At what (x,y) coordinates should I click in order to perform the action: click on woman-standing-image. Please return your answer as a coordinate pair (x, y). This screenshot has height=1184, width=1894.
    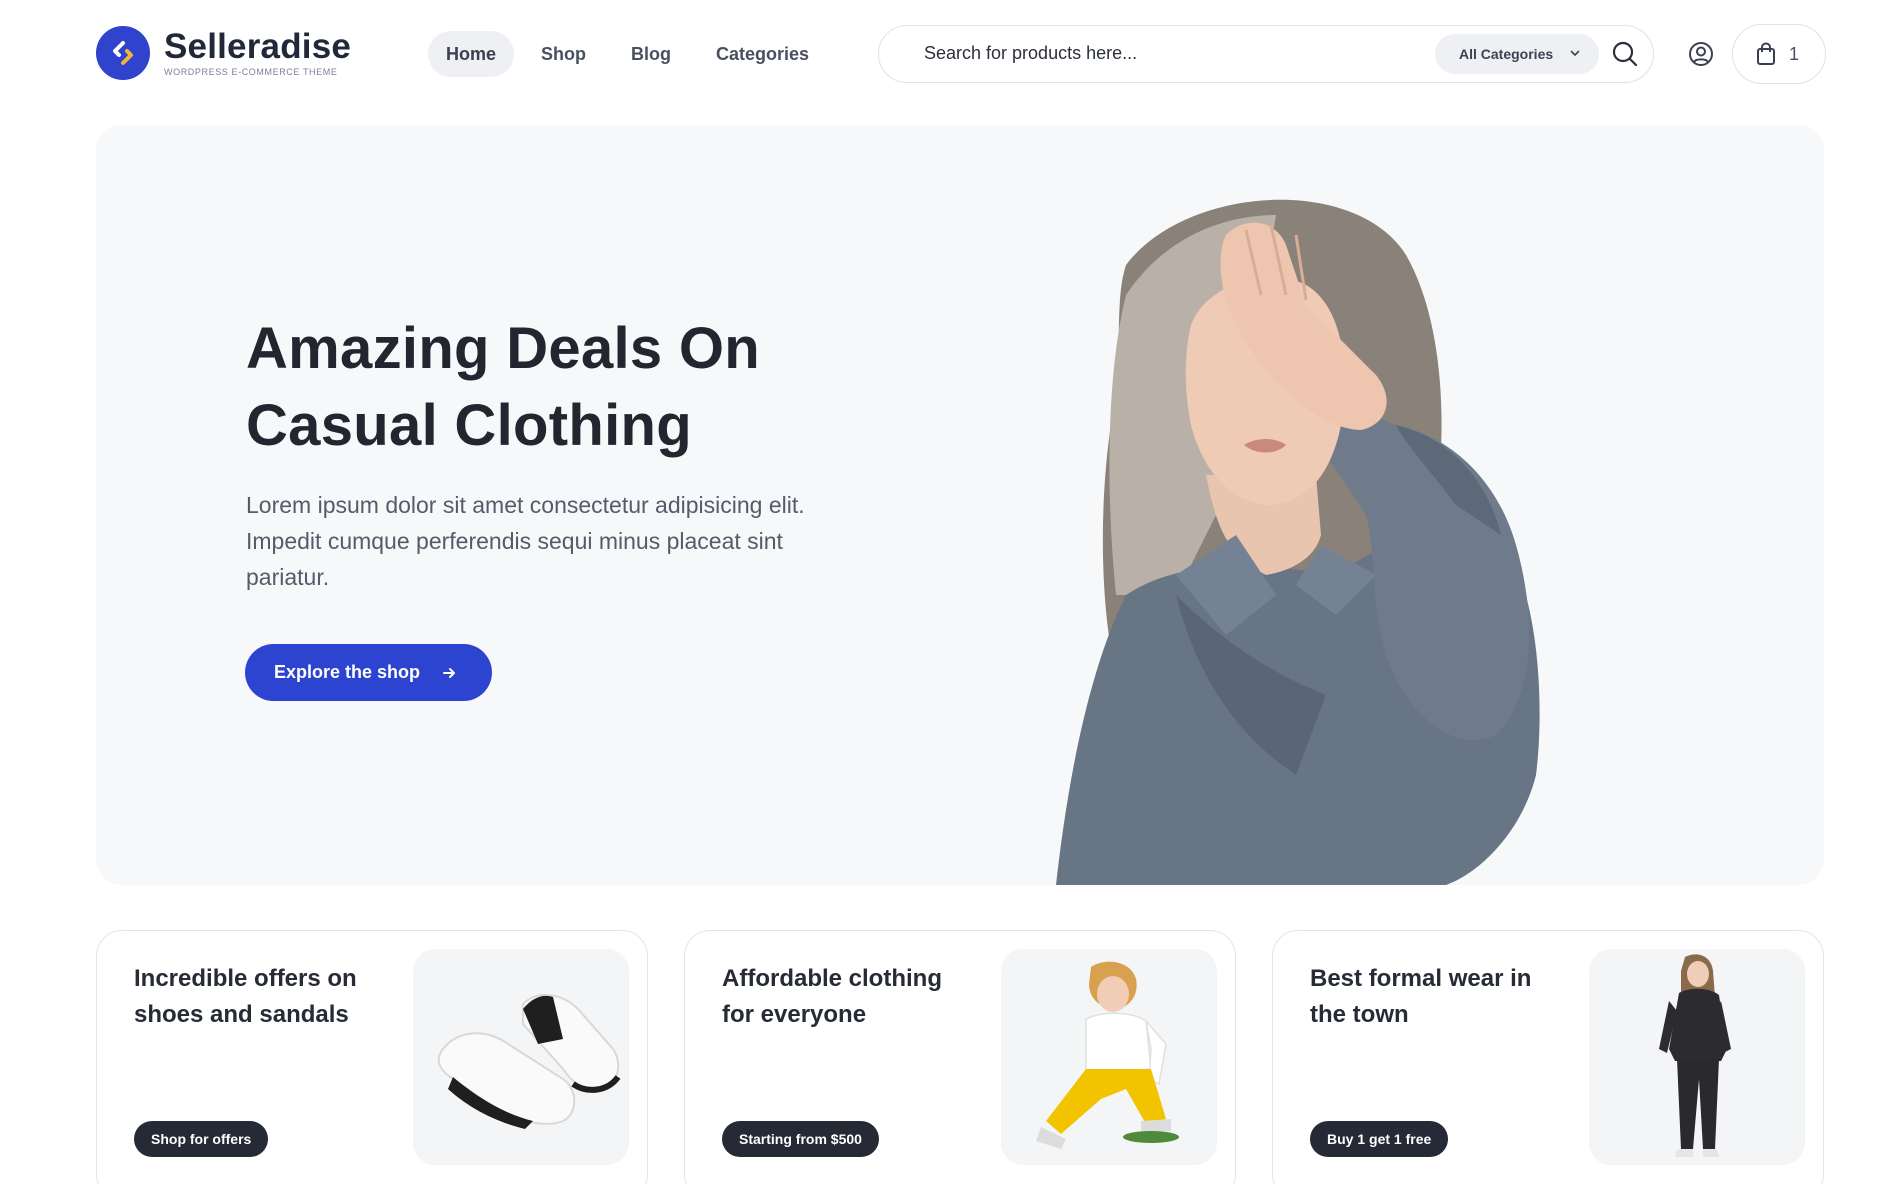
    Looking at the image, I should click on (1697, 1057).